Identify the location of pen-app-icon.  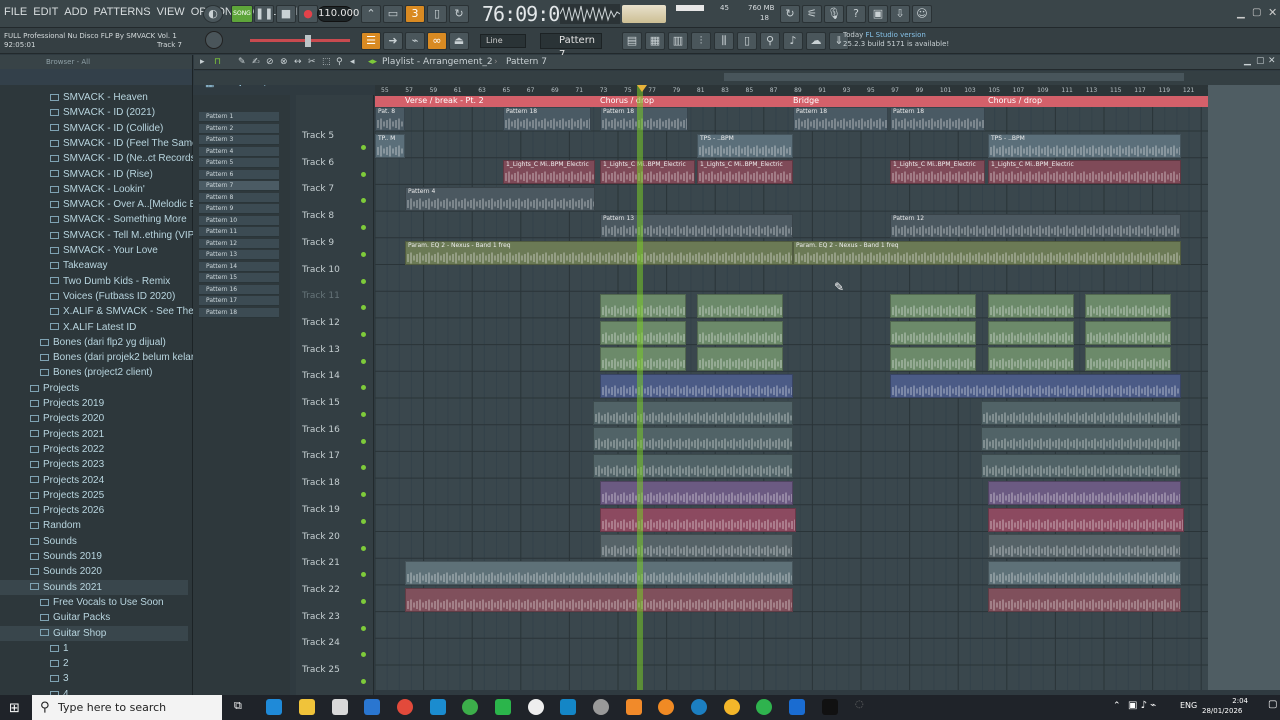
(536, 707).